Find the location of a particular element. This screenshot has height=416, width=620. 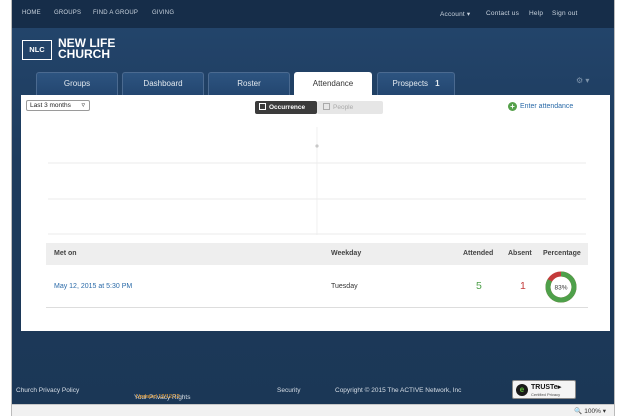

truste-seal: e TRUSTe▸ Certified Privacy is located at coordinates (544, 389).